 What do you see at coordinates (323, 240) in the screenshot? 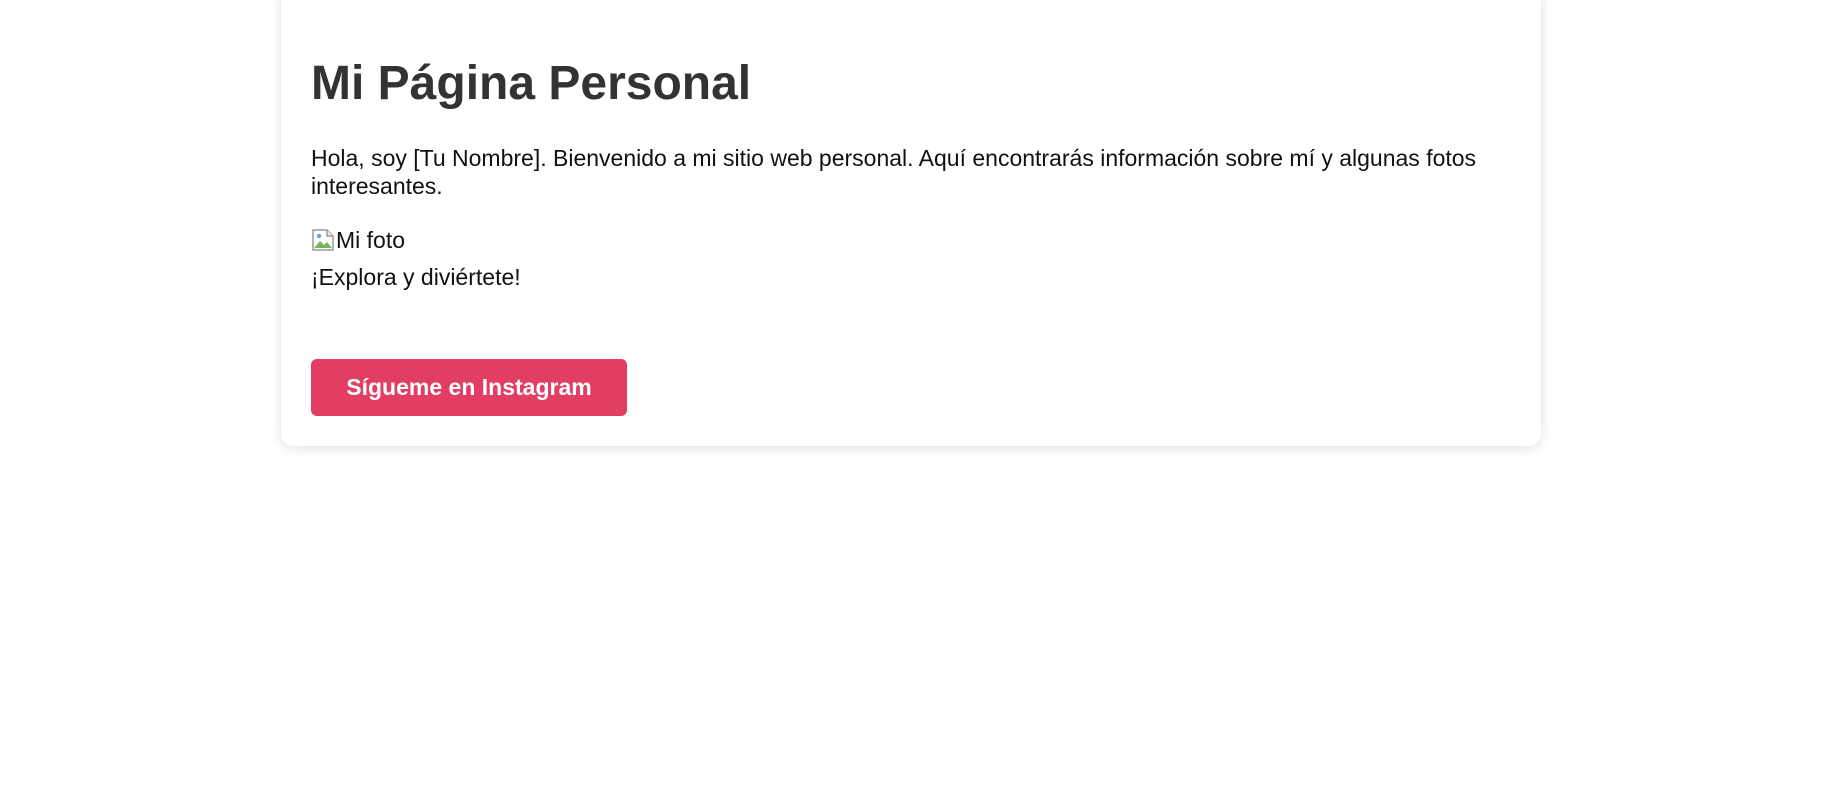
I see `broken-image-icon` at bounding box center [323, 240].